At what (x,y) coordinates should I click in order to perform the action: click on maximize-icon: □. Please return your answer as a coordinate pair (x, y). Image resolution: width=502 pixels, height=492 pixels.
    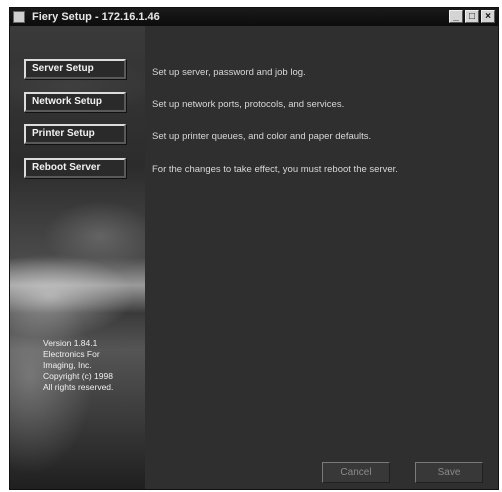
    Looking at the image, I should click on (472, 16).